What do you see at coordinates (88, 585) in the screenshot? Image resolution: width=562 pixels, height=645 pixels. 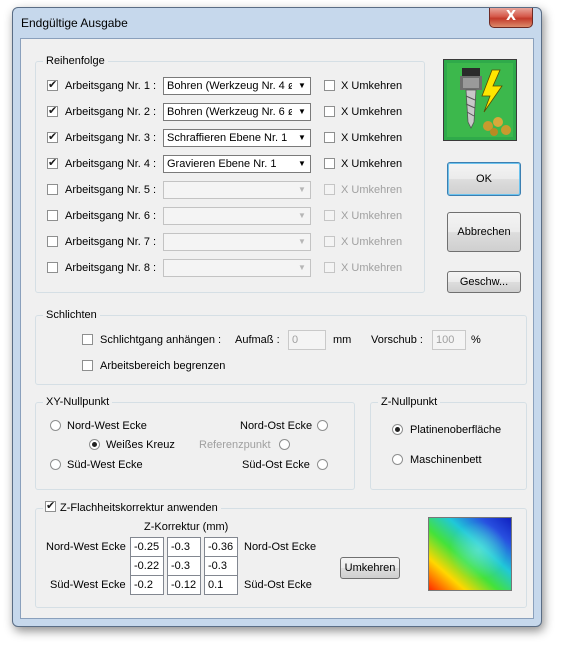 I see `flat-sw-label: Süd-West Ecke` at bounding box center [88, 585].